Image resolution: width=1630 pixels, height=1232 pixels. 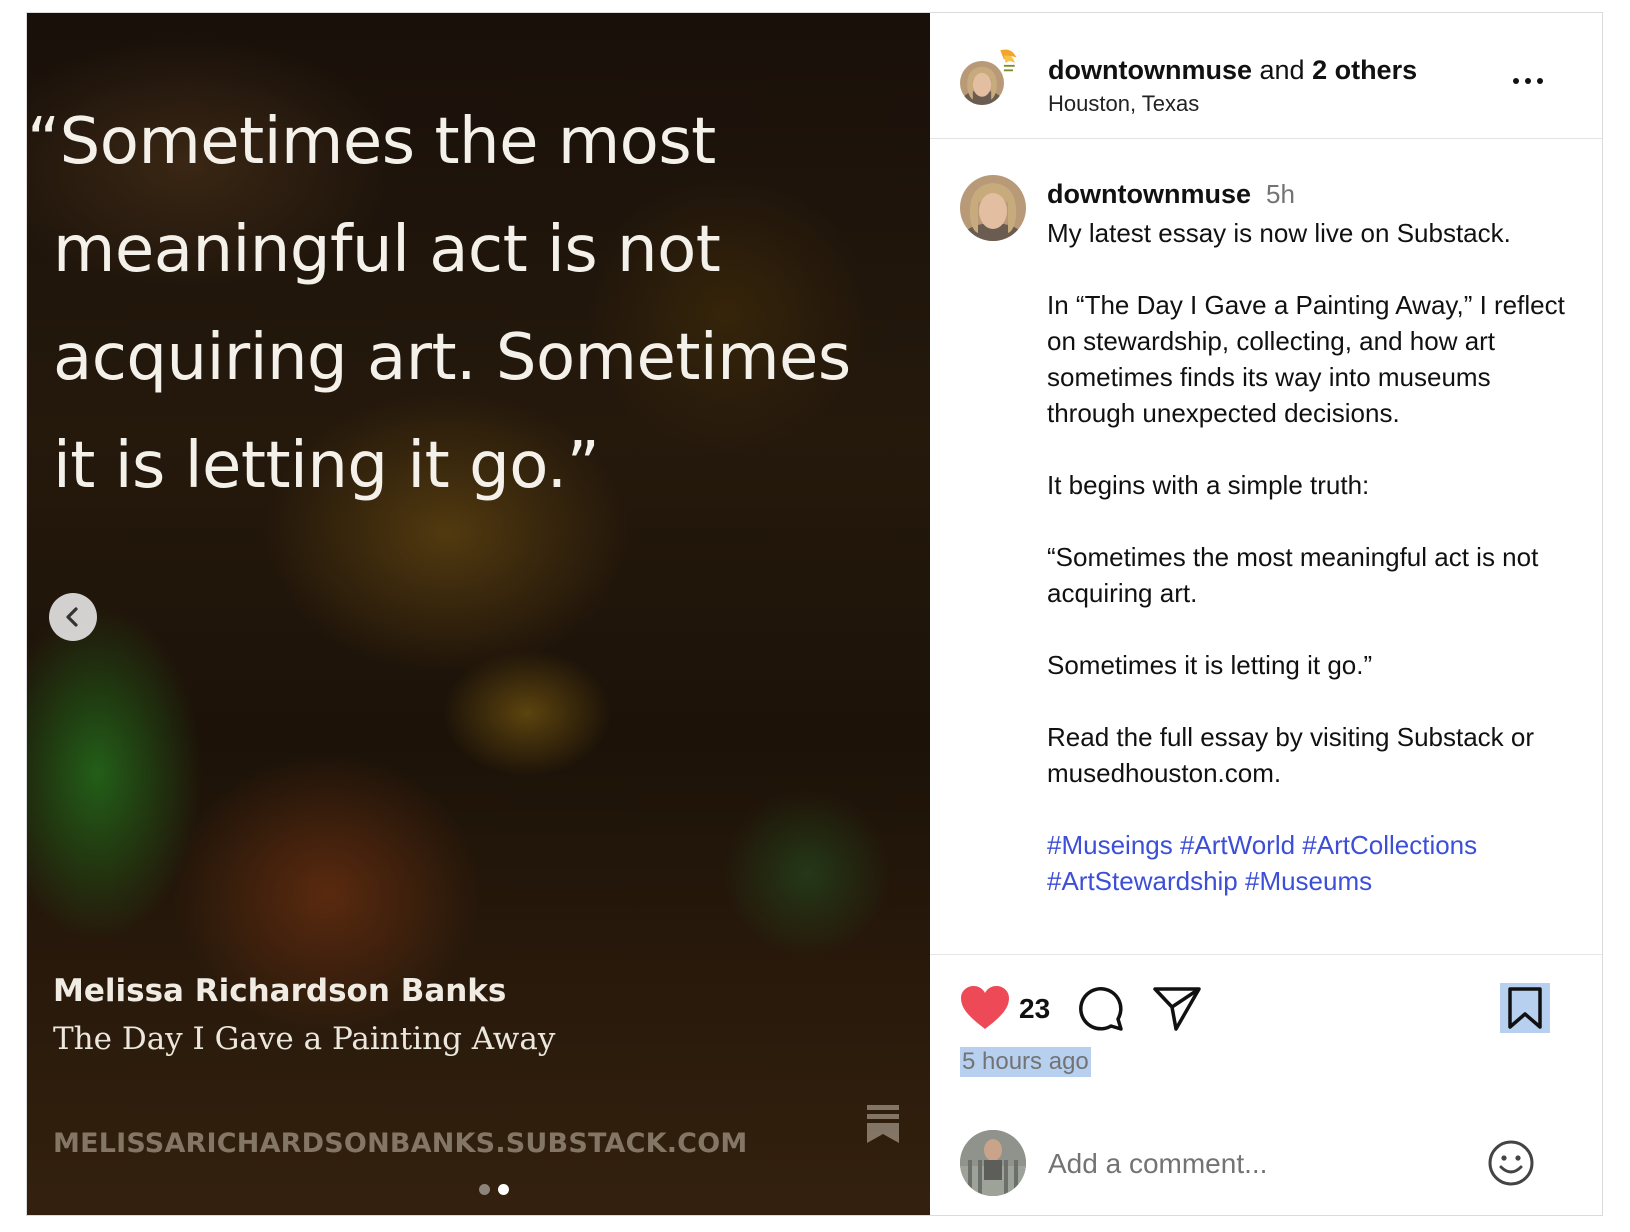 I want to click on post-header: downtownmuse and 2 others Houston, Texas, so click(x=1266, y=76).